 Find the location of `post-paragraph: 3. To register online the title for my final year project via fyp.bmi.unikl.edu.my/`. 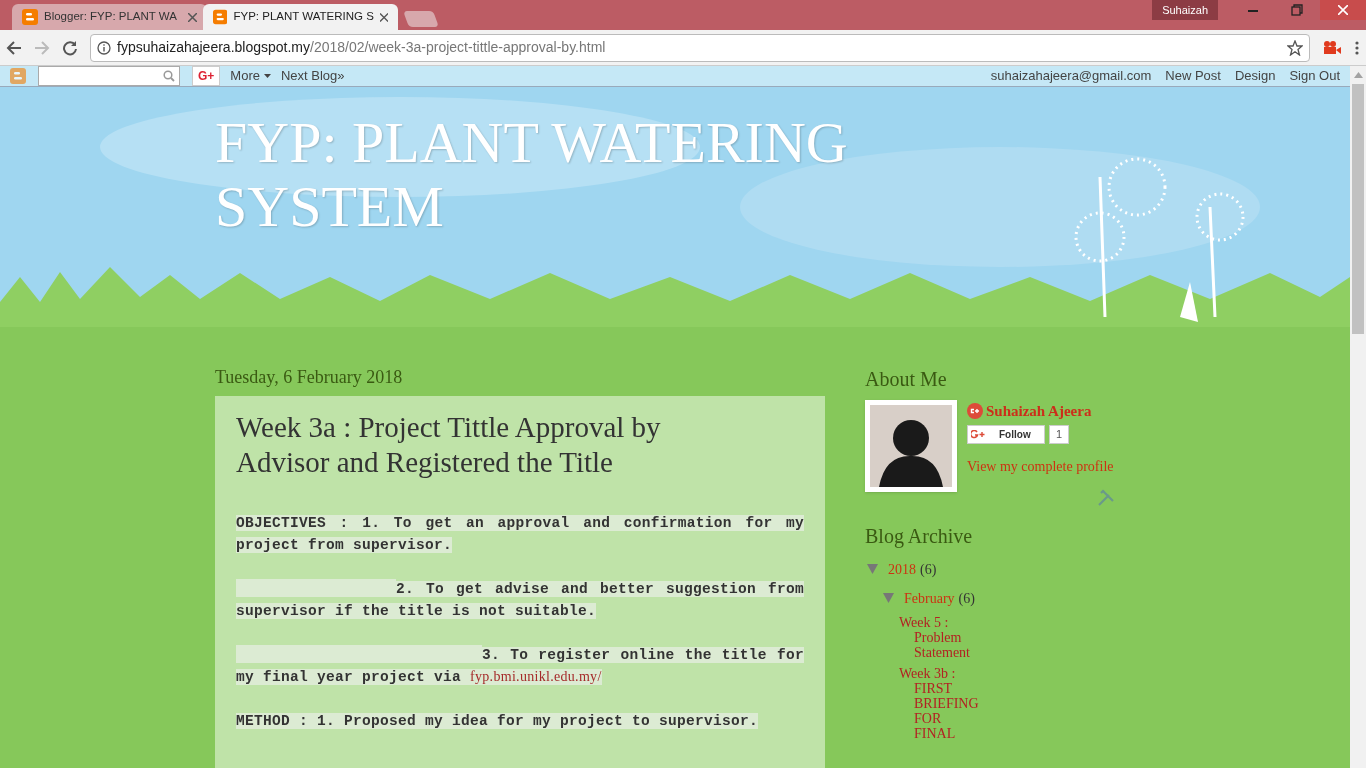

post-paragraph: 3. To register online the title for my final year project via fyp.bmi.unikl.edu.my/ is located at coordinates (520, 665).